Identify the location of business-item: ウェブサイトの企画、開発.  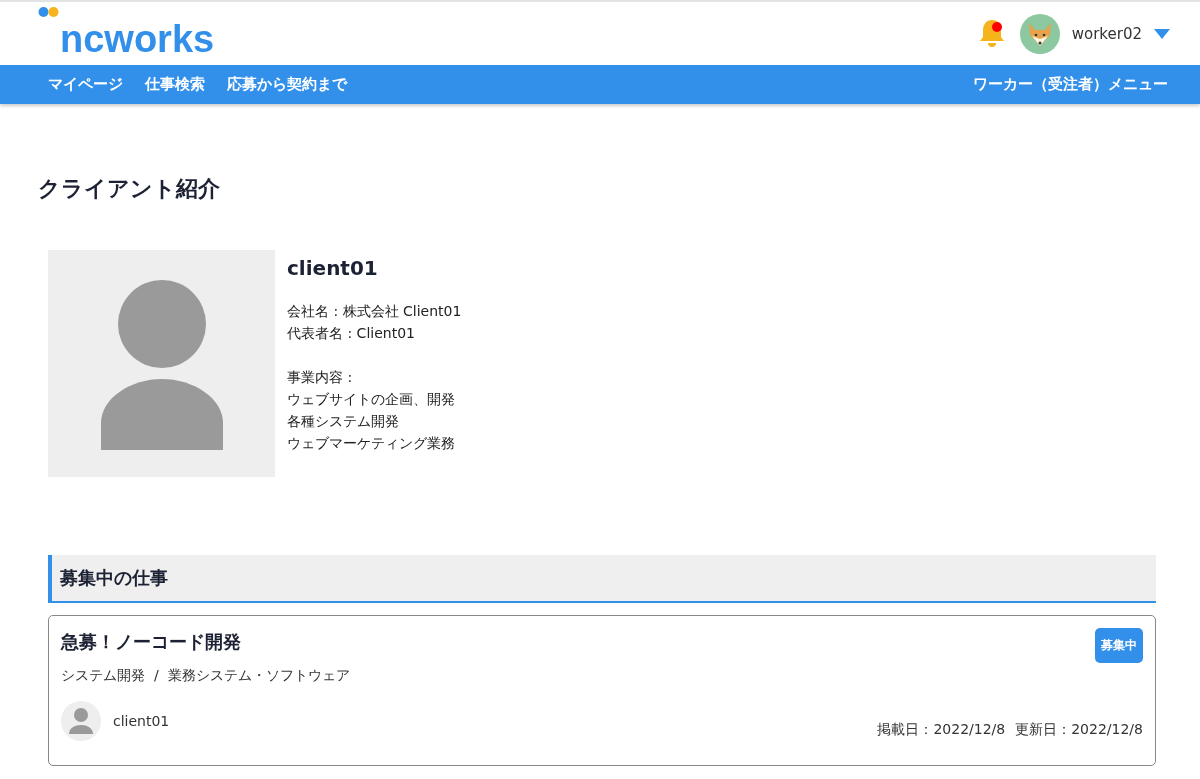
(371, 399).